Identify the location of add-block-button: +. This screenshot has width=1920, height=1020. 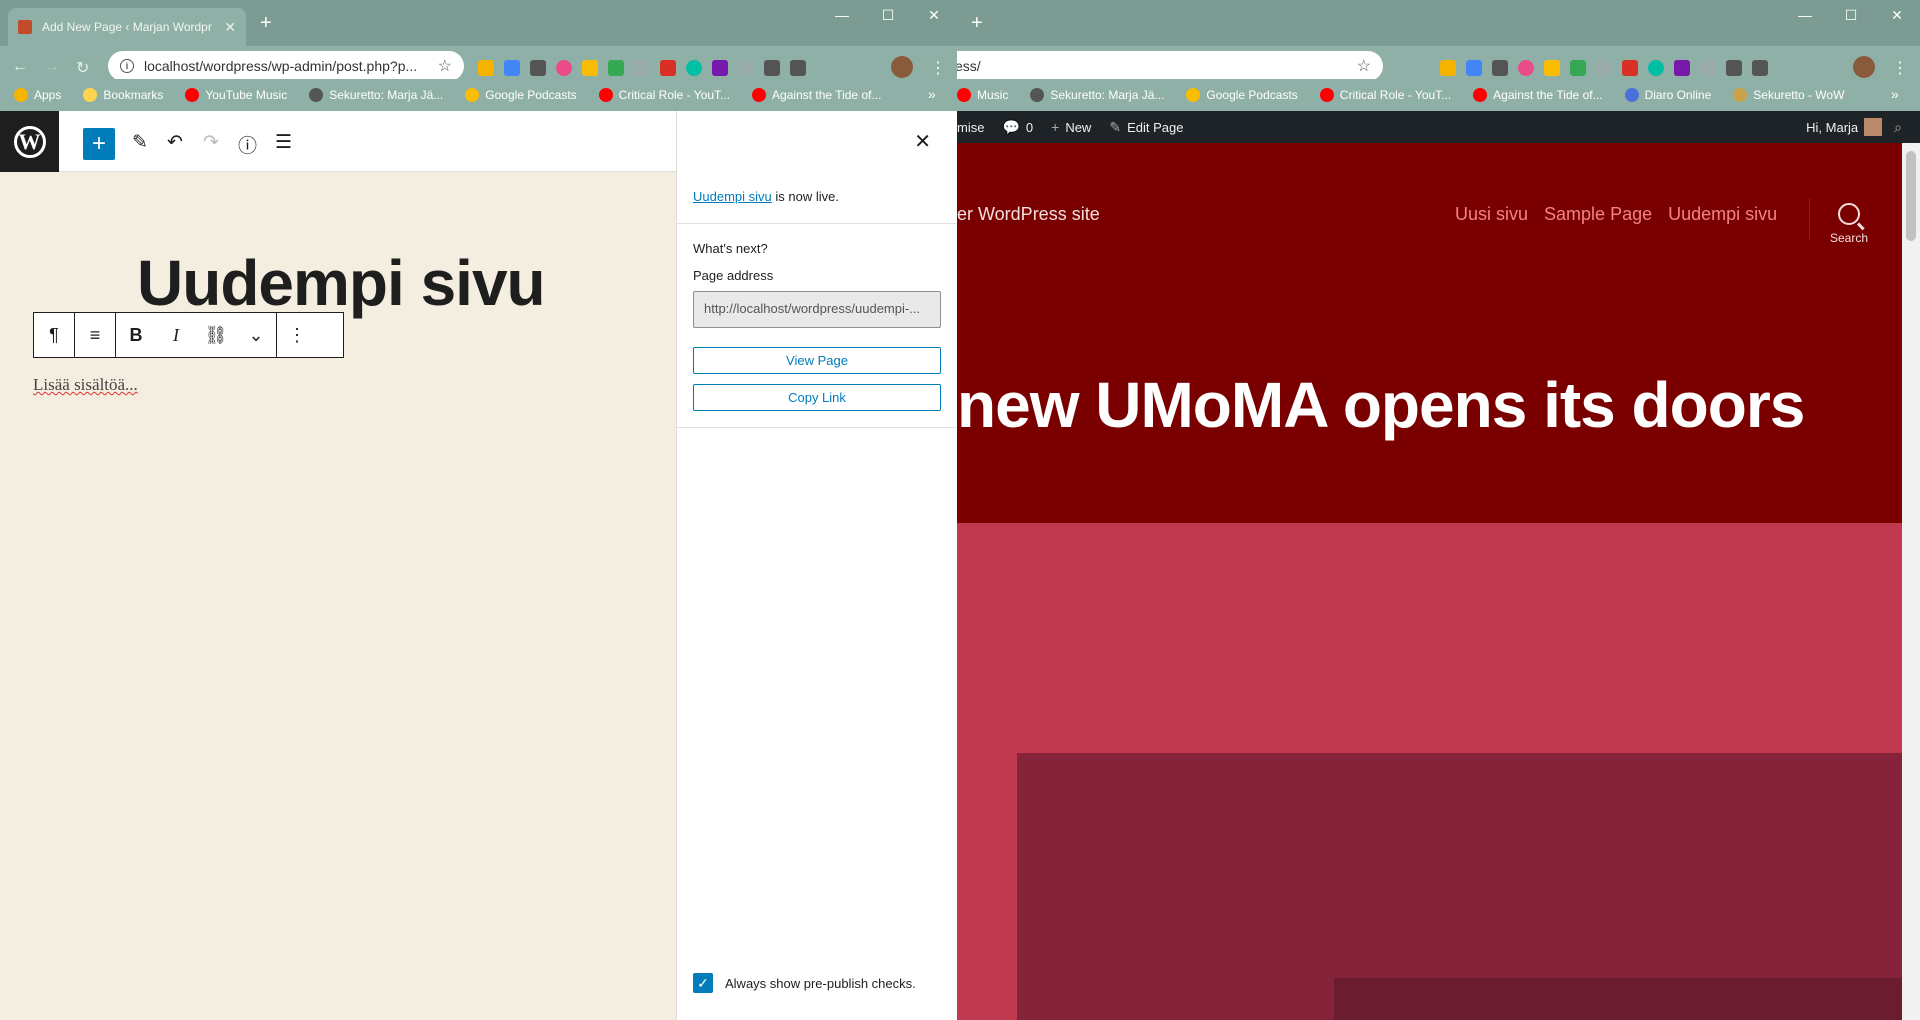
(99, 144).